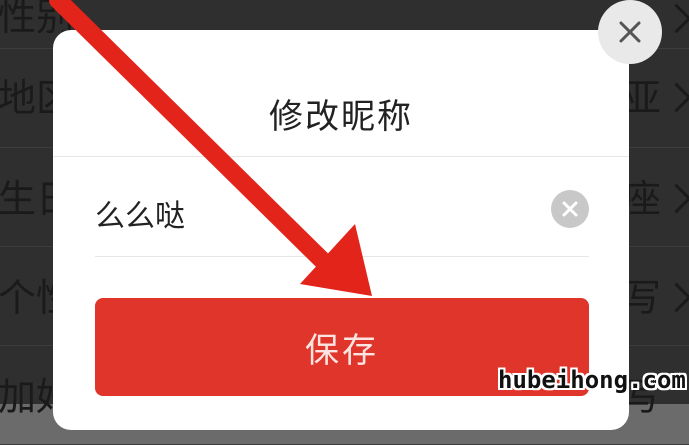  I want to click on divider, so click(341, 156).